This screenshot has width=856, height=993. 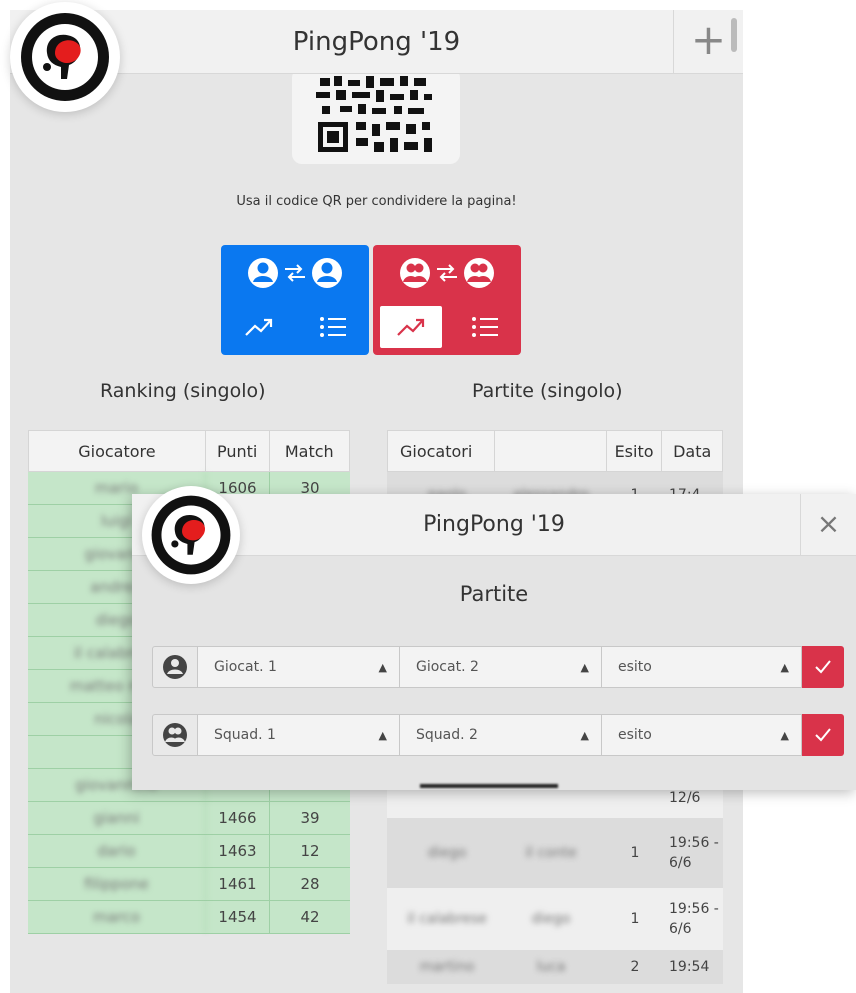 I want to click on qr-code-icon, so click(x=376, y=116).